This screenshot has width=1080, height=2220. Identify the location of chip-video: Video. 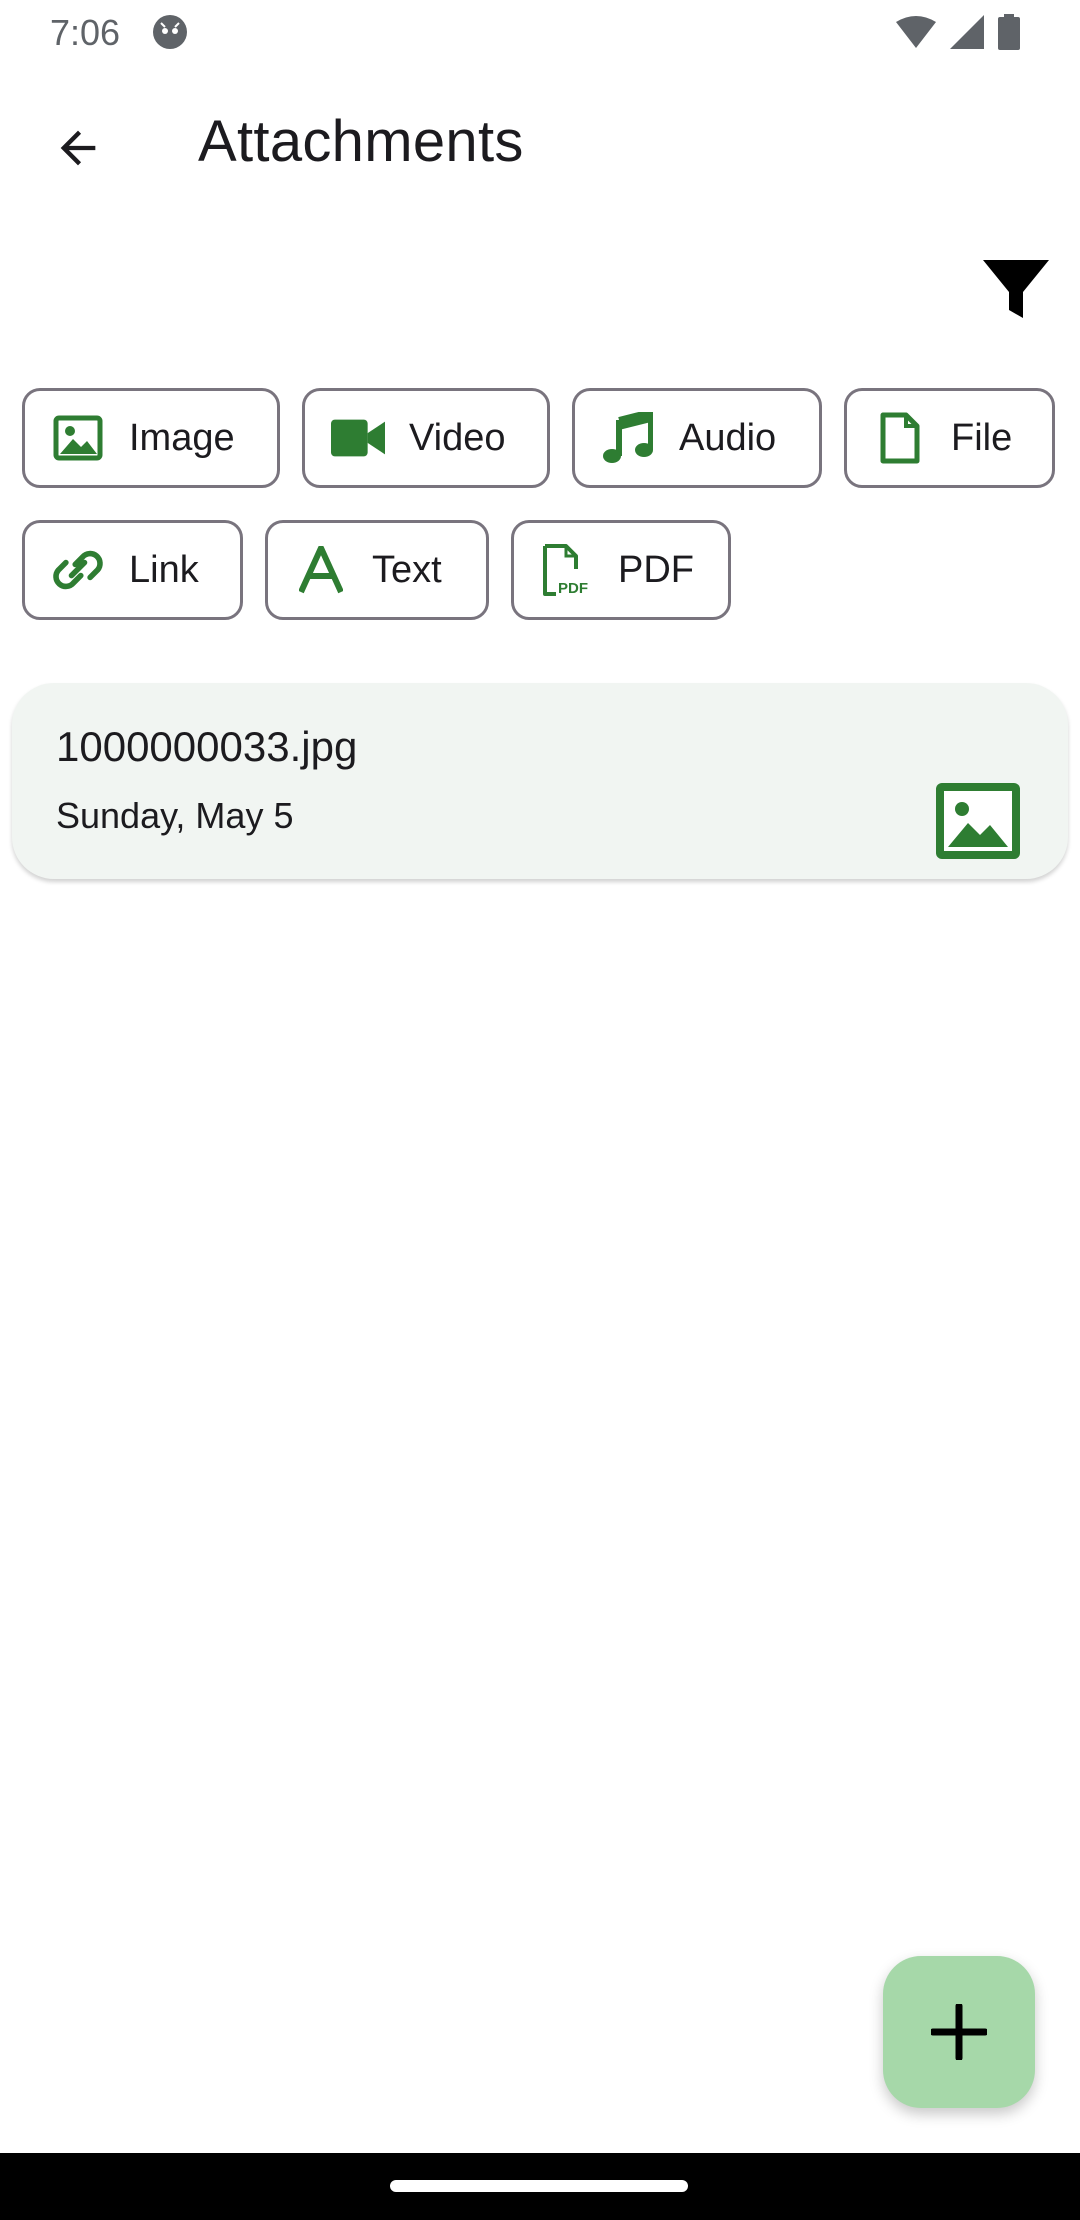
(426, 438).